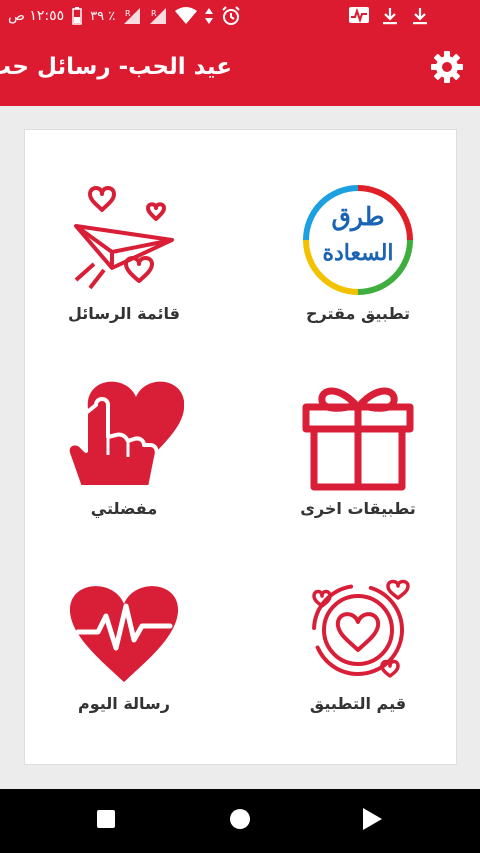  Describe the element at coordinates (124, 240) in the screenshot. I see `paper-plane-hearts-icon` at that location.